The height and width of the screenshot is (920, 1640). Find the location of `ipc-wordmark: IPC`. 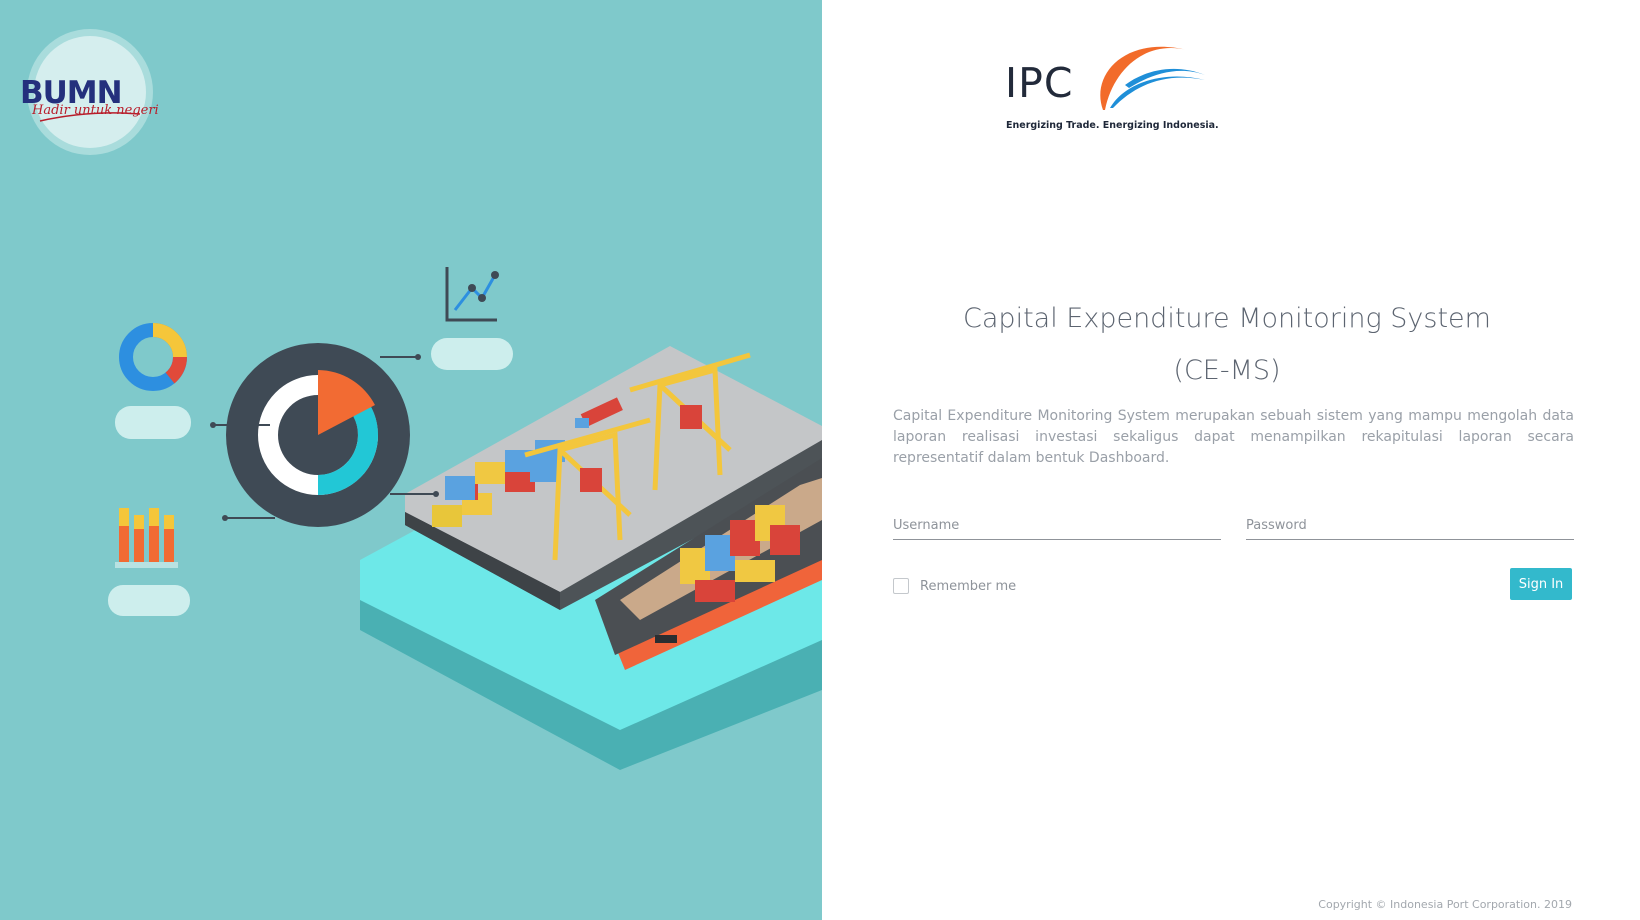

ipc-wordmark: IPC is located at coordinates (1039, 83).